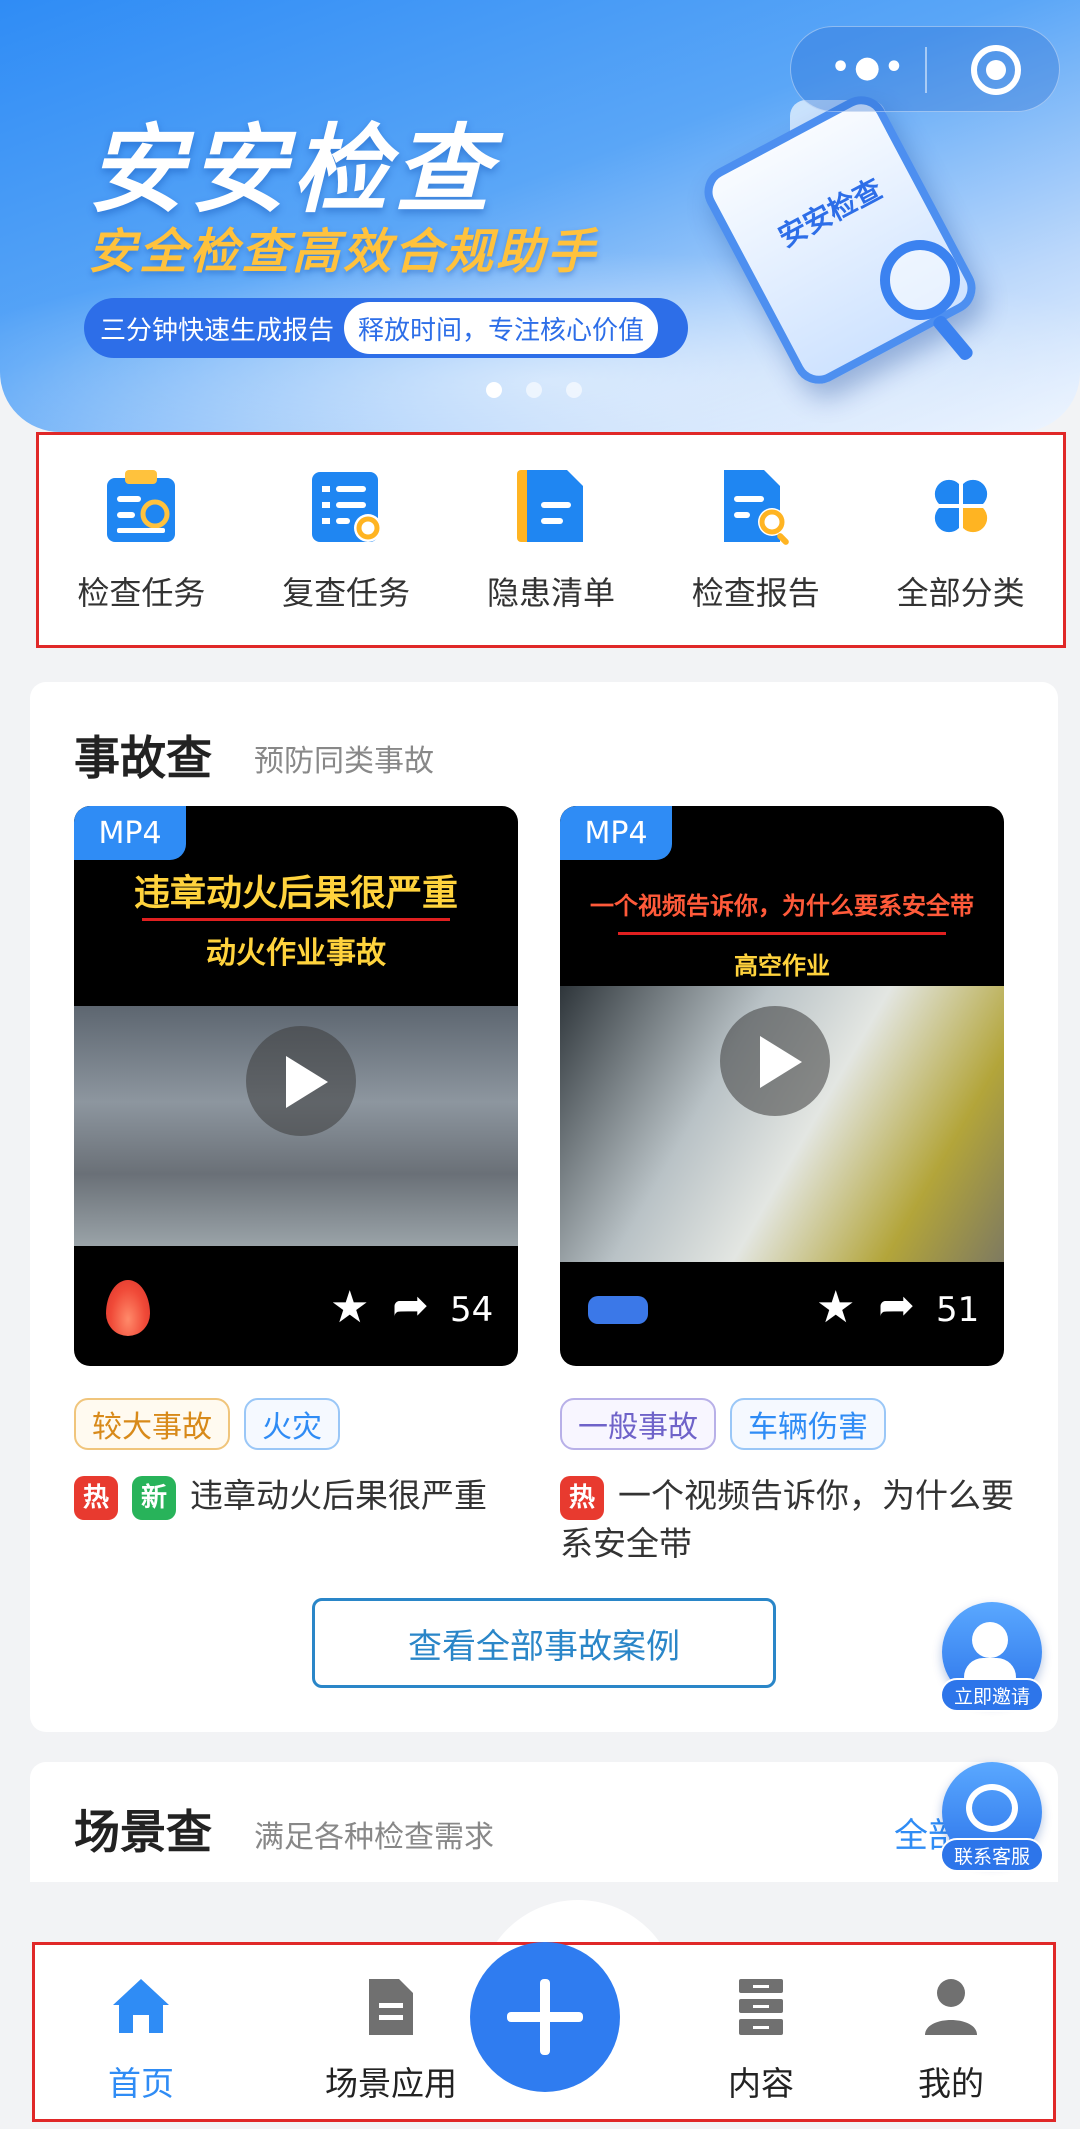  Describe the element at coordinates (782, 1311) in the screenshot. I see `video-actions: ★ ➦ 51` at that location.